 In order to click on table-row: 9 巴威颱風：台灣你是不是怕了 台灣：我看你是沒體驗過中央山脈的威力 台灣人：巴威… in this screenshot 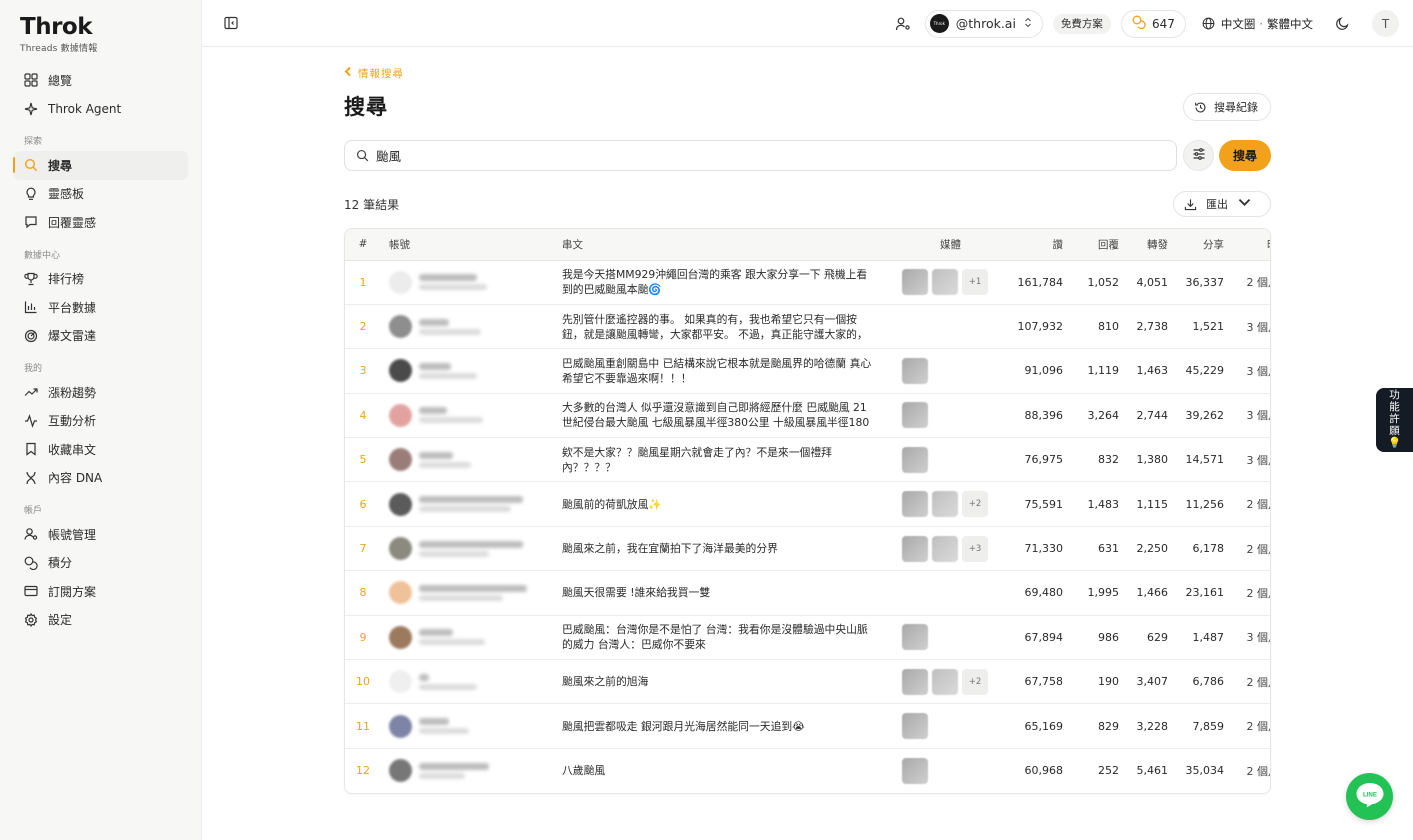, I will do `click(807, 637)`.